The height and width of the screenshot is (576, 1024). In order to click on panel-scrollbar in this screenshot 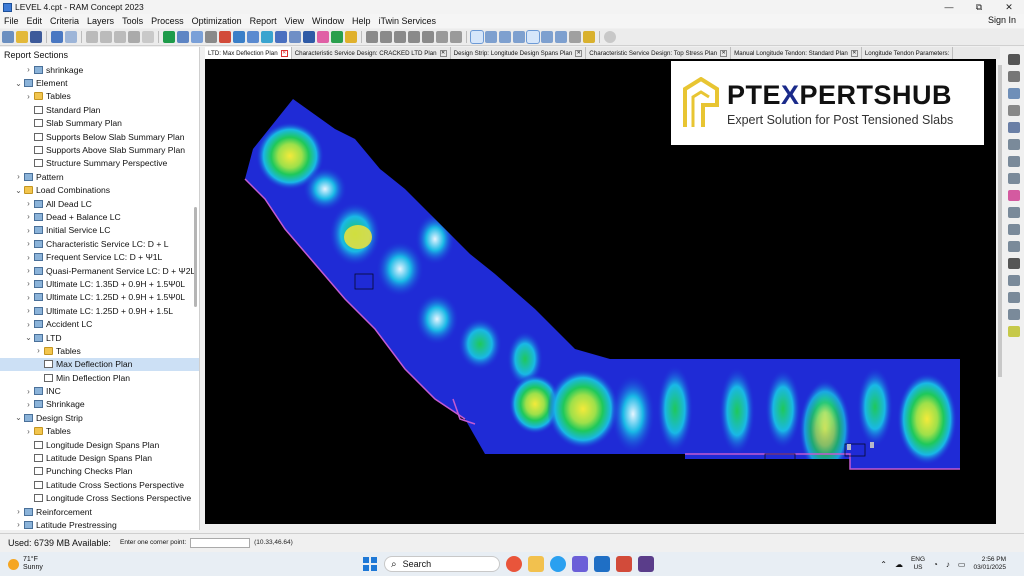, I will do `click(195, 257)`.